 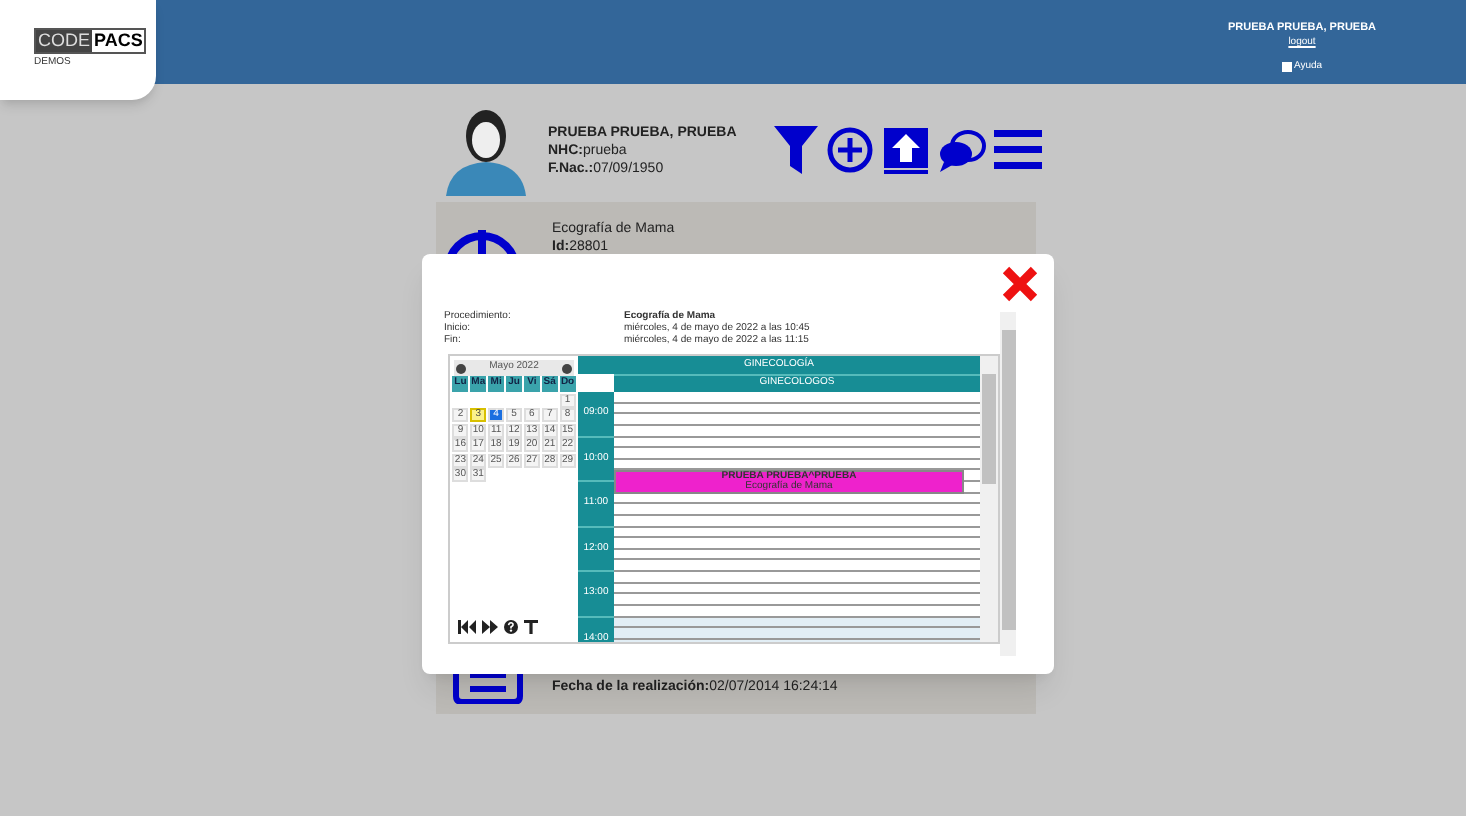 I want to click on close-icon, so click(x=1020, y=284).